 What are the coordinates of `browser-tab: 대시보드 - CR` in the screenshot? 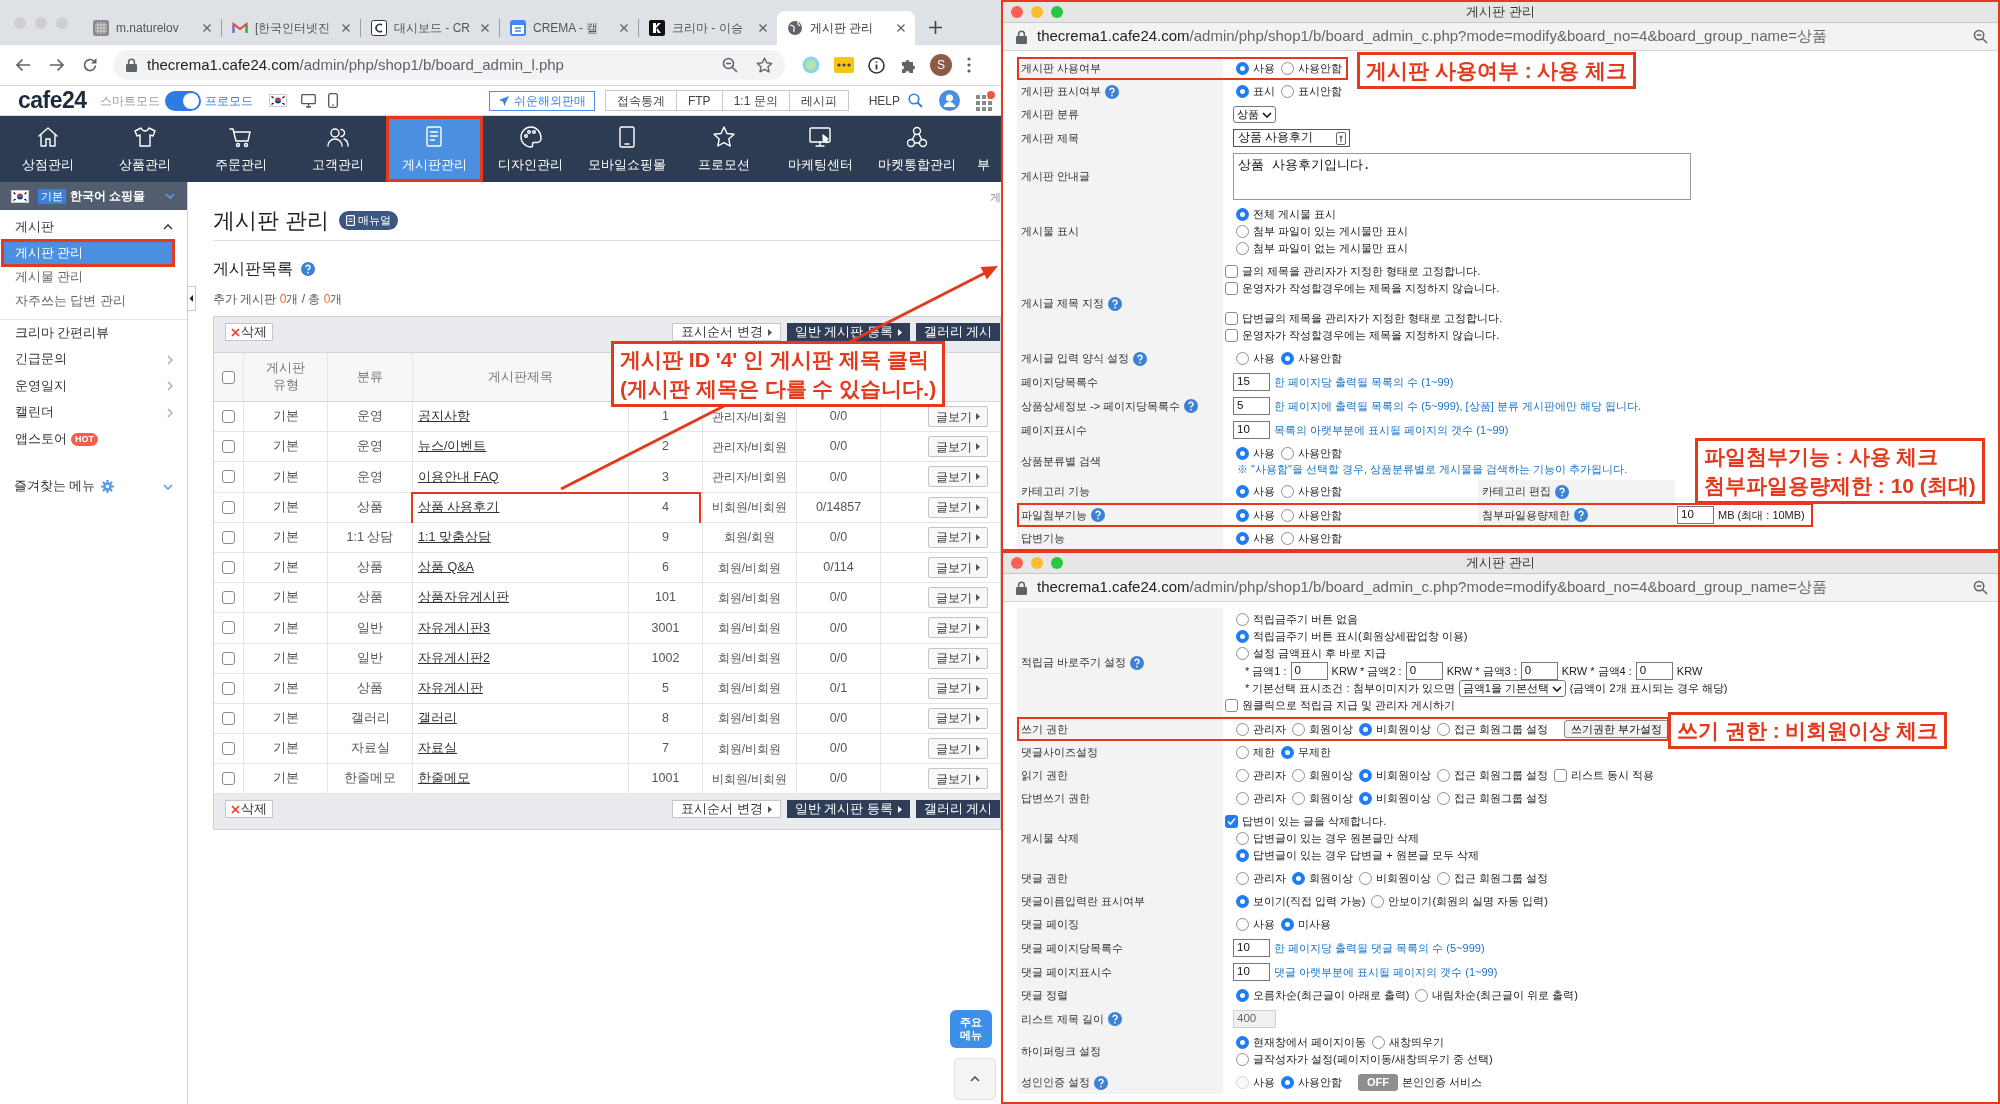 It's located at (430, 28).